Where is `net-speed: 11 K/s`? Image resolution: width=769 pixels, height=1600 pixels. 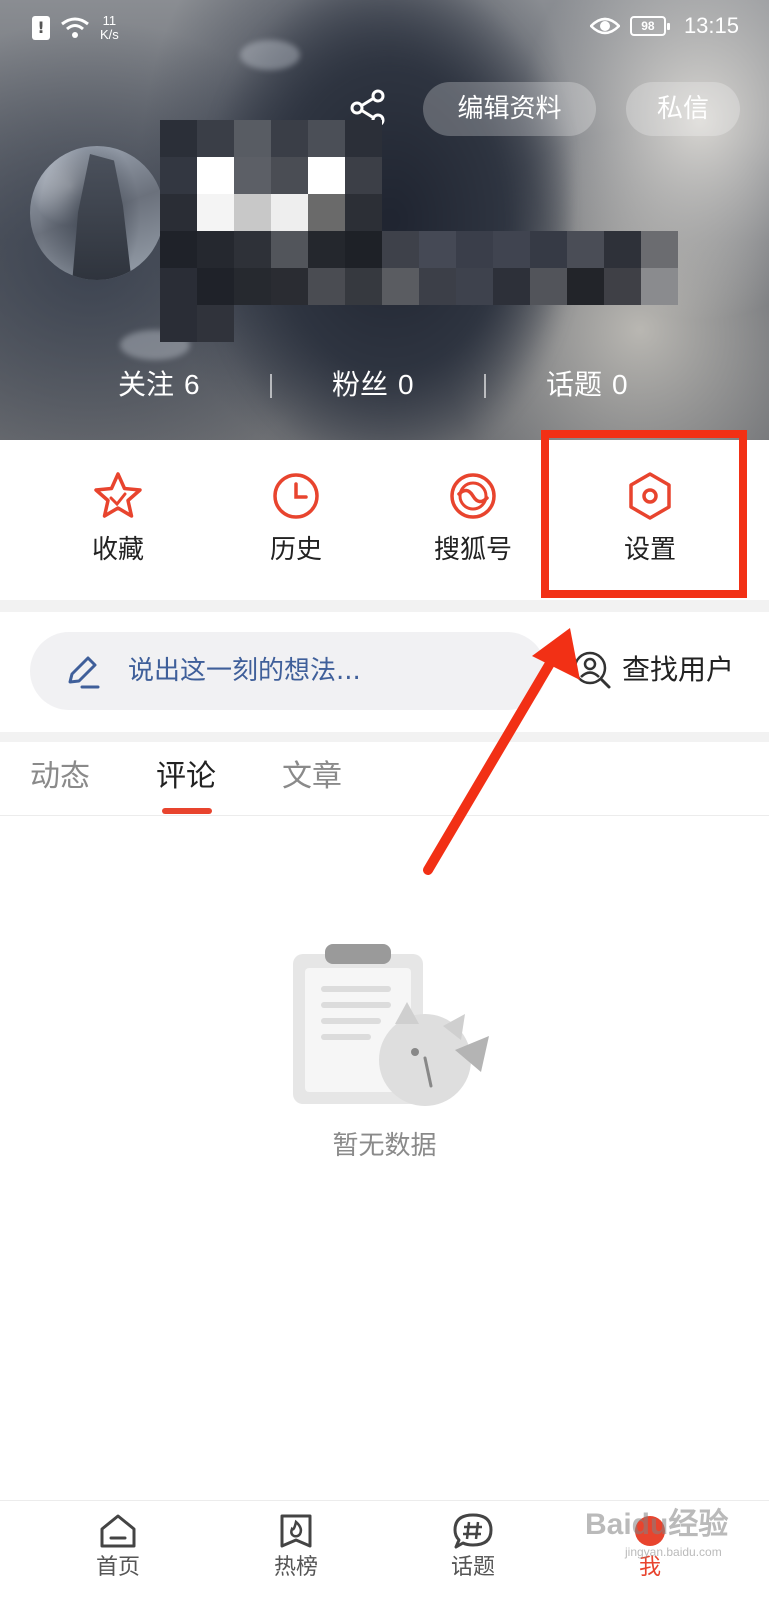 net-speed: 11 K/s is located at coordinates (109, 27).